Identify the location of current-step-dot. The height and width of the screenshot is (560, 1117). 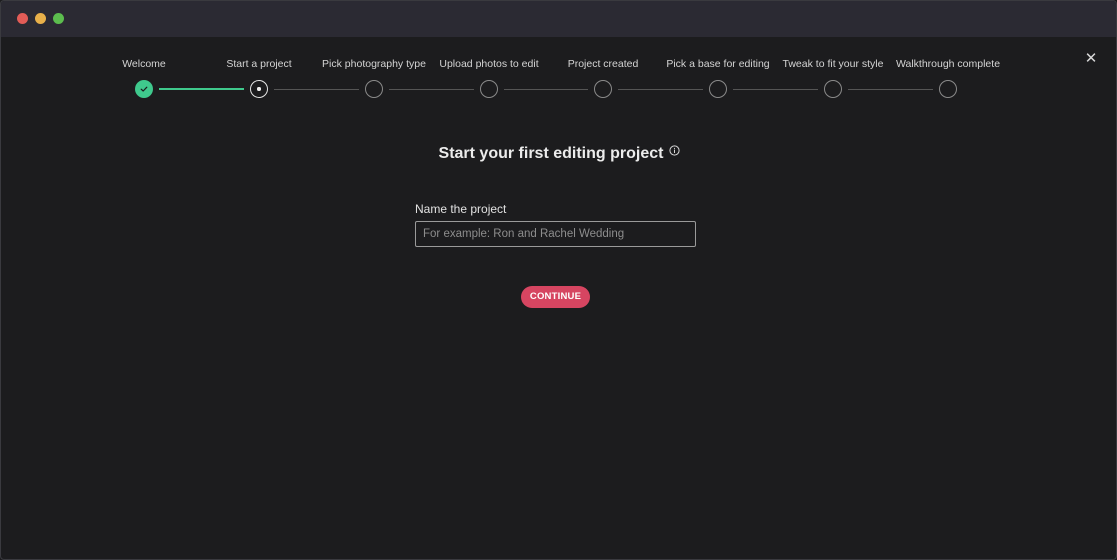
(259, 89).